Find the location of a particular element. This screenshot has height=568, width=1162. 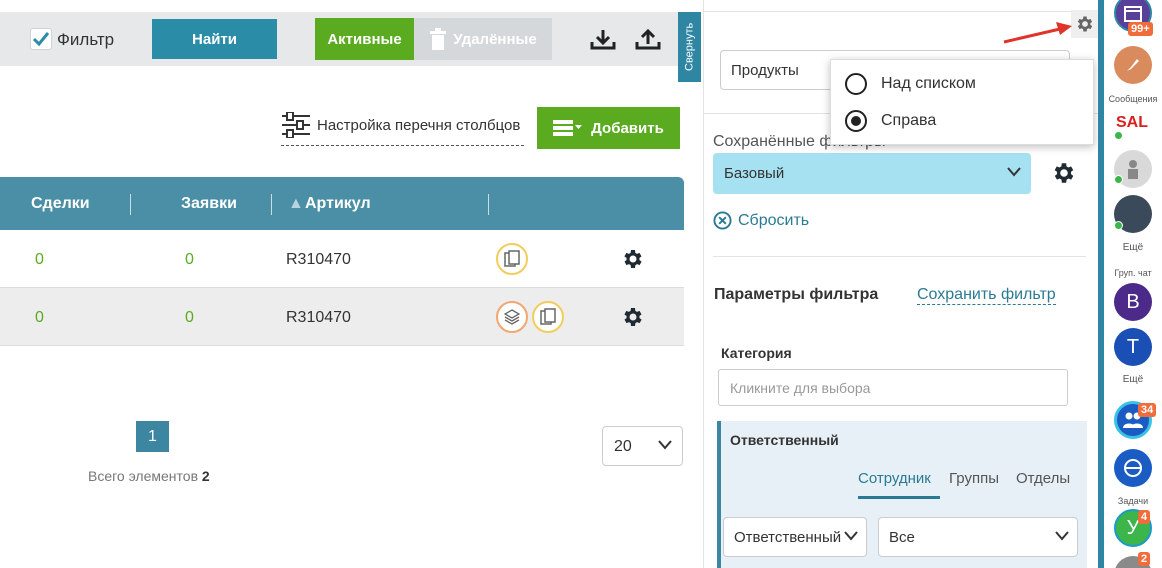

collapse-panel-tab: Свернуть is located at coordinates (689, 47).